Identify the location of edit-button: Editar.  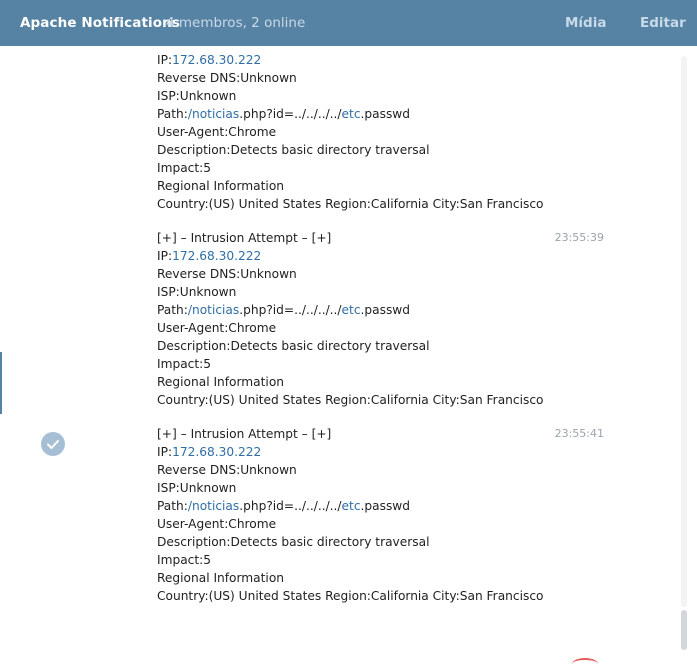
(663, 23).